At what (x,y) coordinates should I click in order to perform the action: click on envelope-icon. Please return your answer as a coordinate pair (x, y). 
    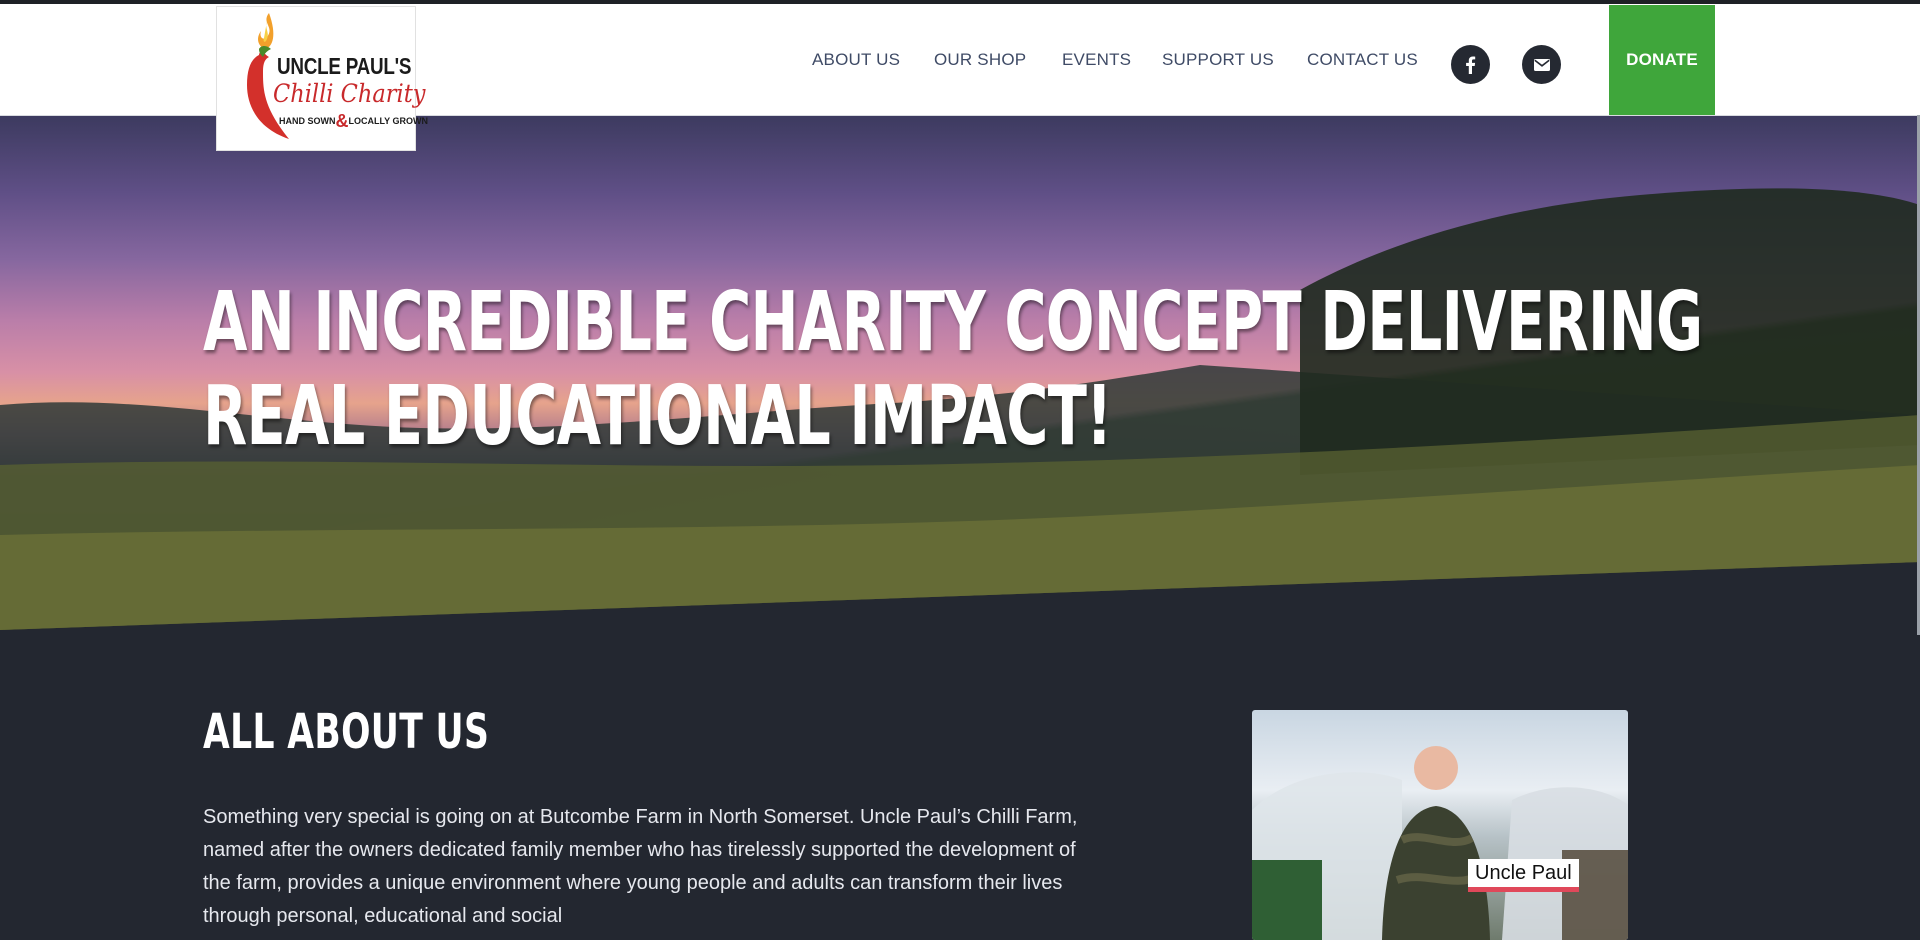
    Looking at the image, I should click on (1541, 64).